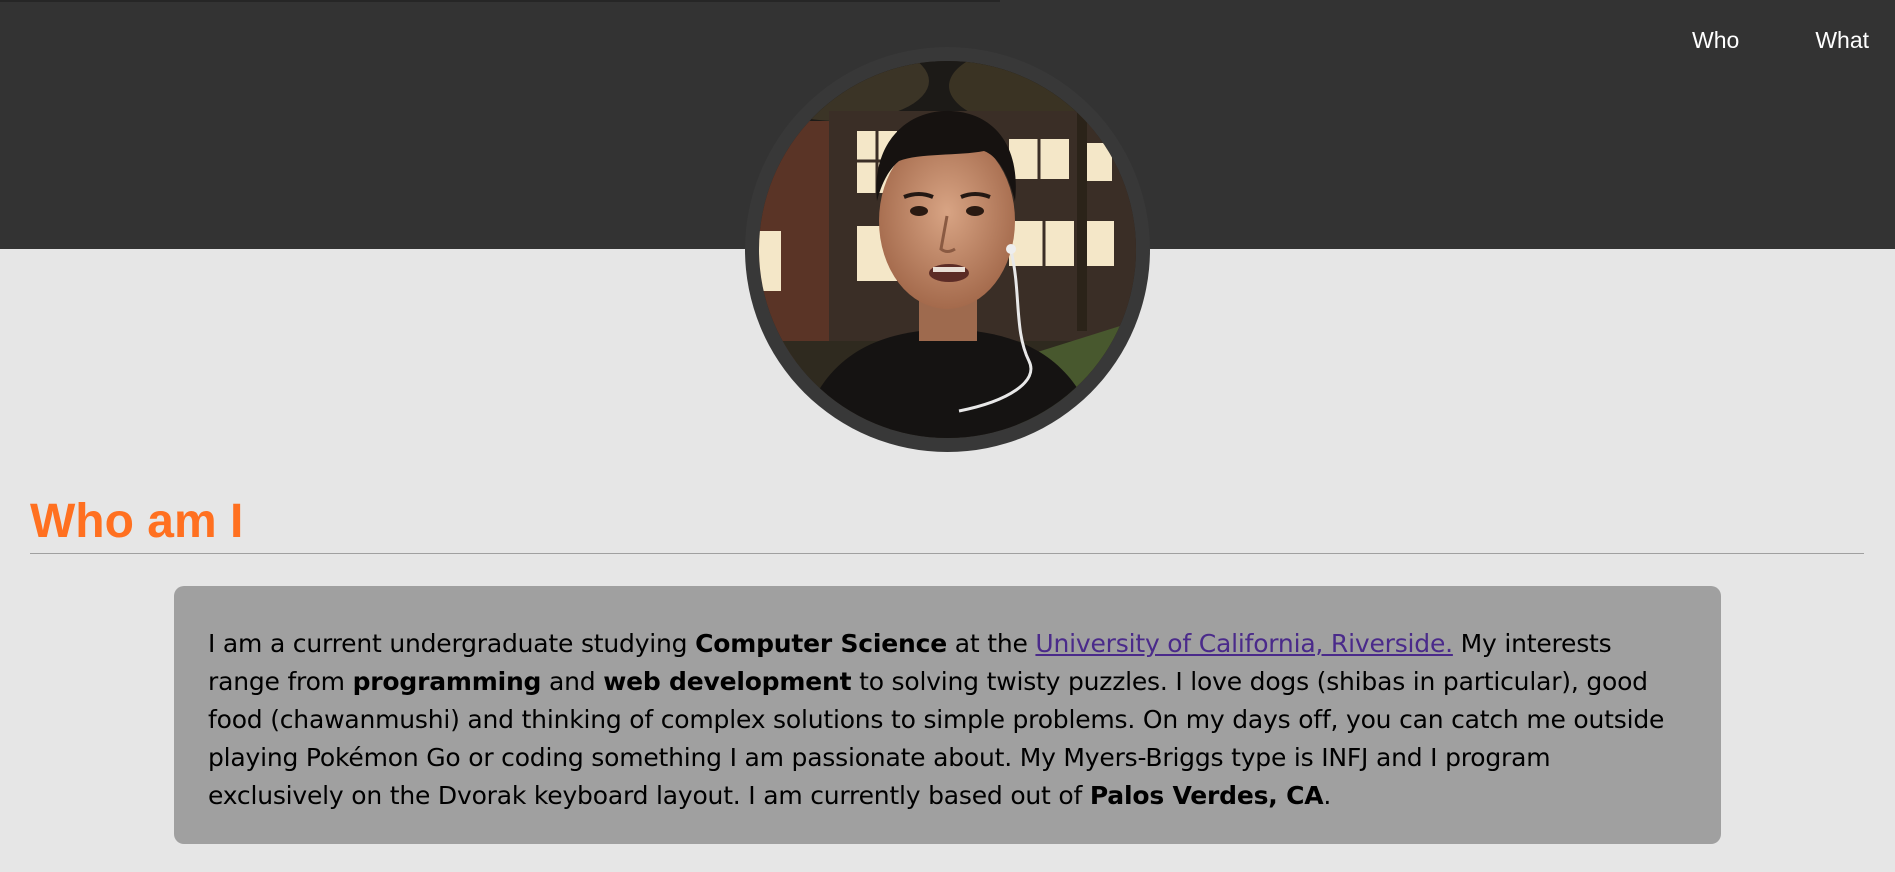 The width and height of the screenshot is (1895, 872). I want to click on avatar-frame, so click(947, 249).